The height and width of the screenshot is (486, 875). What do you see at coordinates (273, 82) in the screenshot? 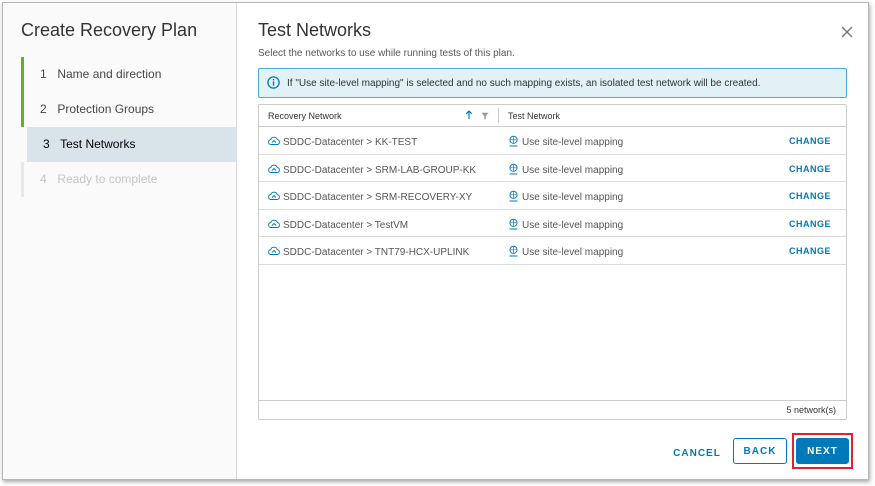
I see `info-icon` at bounding box center [273, 82].